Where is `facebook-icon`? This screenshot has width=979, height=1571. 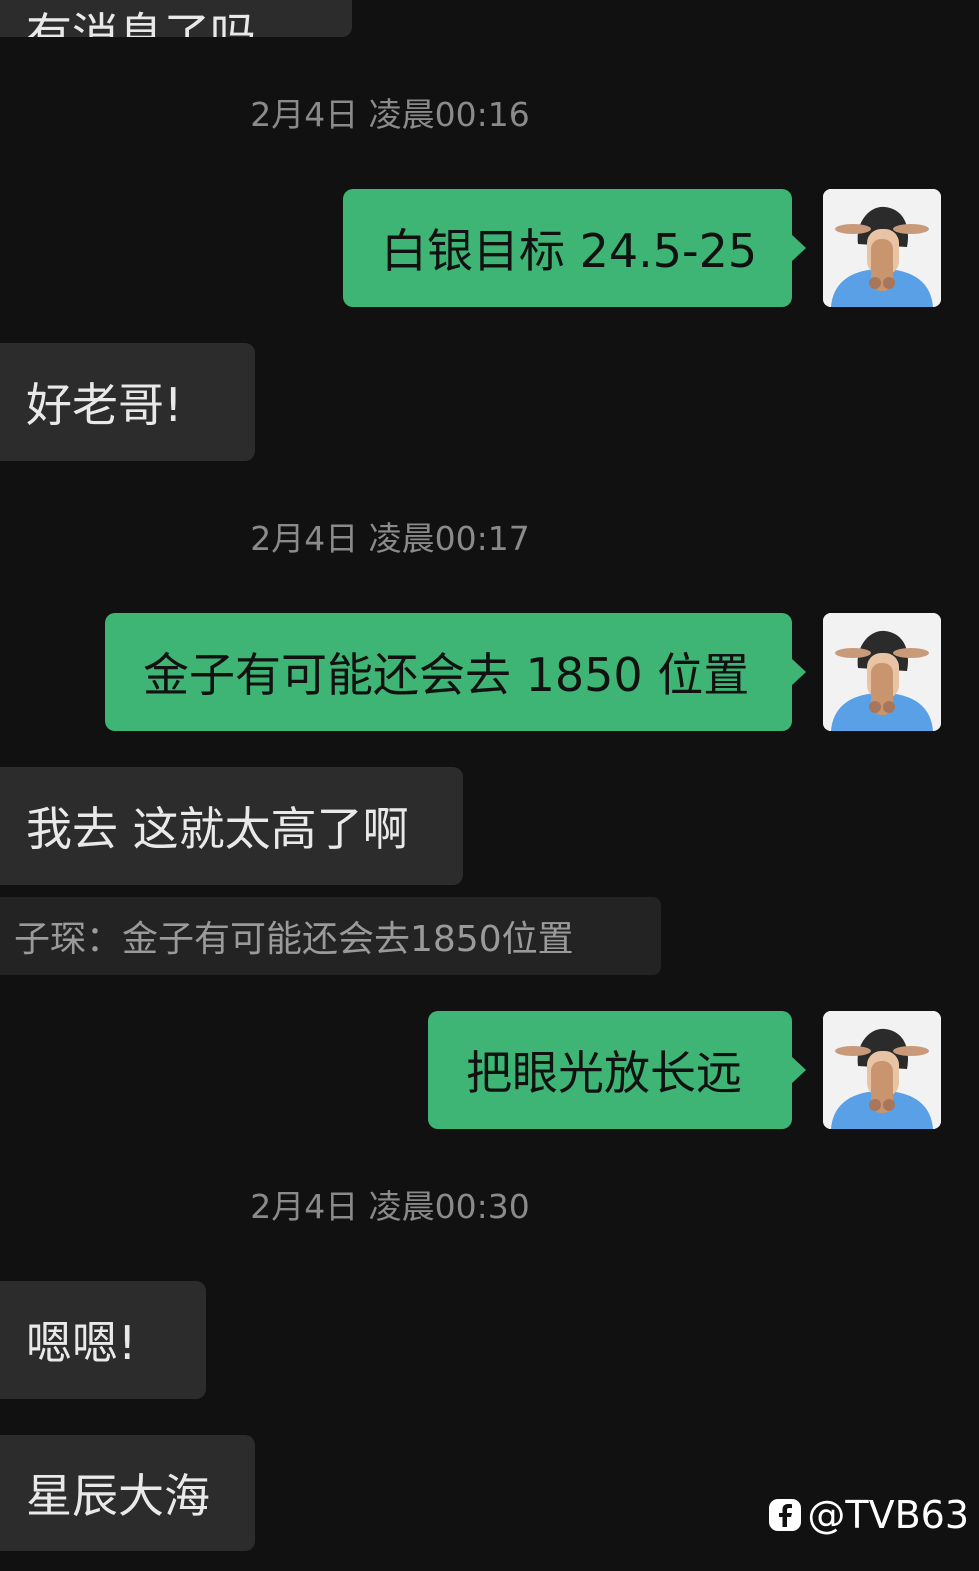 facebook-icon is located at coordinates (785, 1515).